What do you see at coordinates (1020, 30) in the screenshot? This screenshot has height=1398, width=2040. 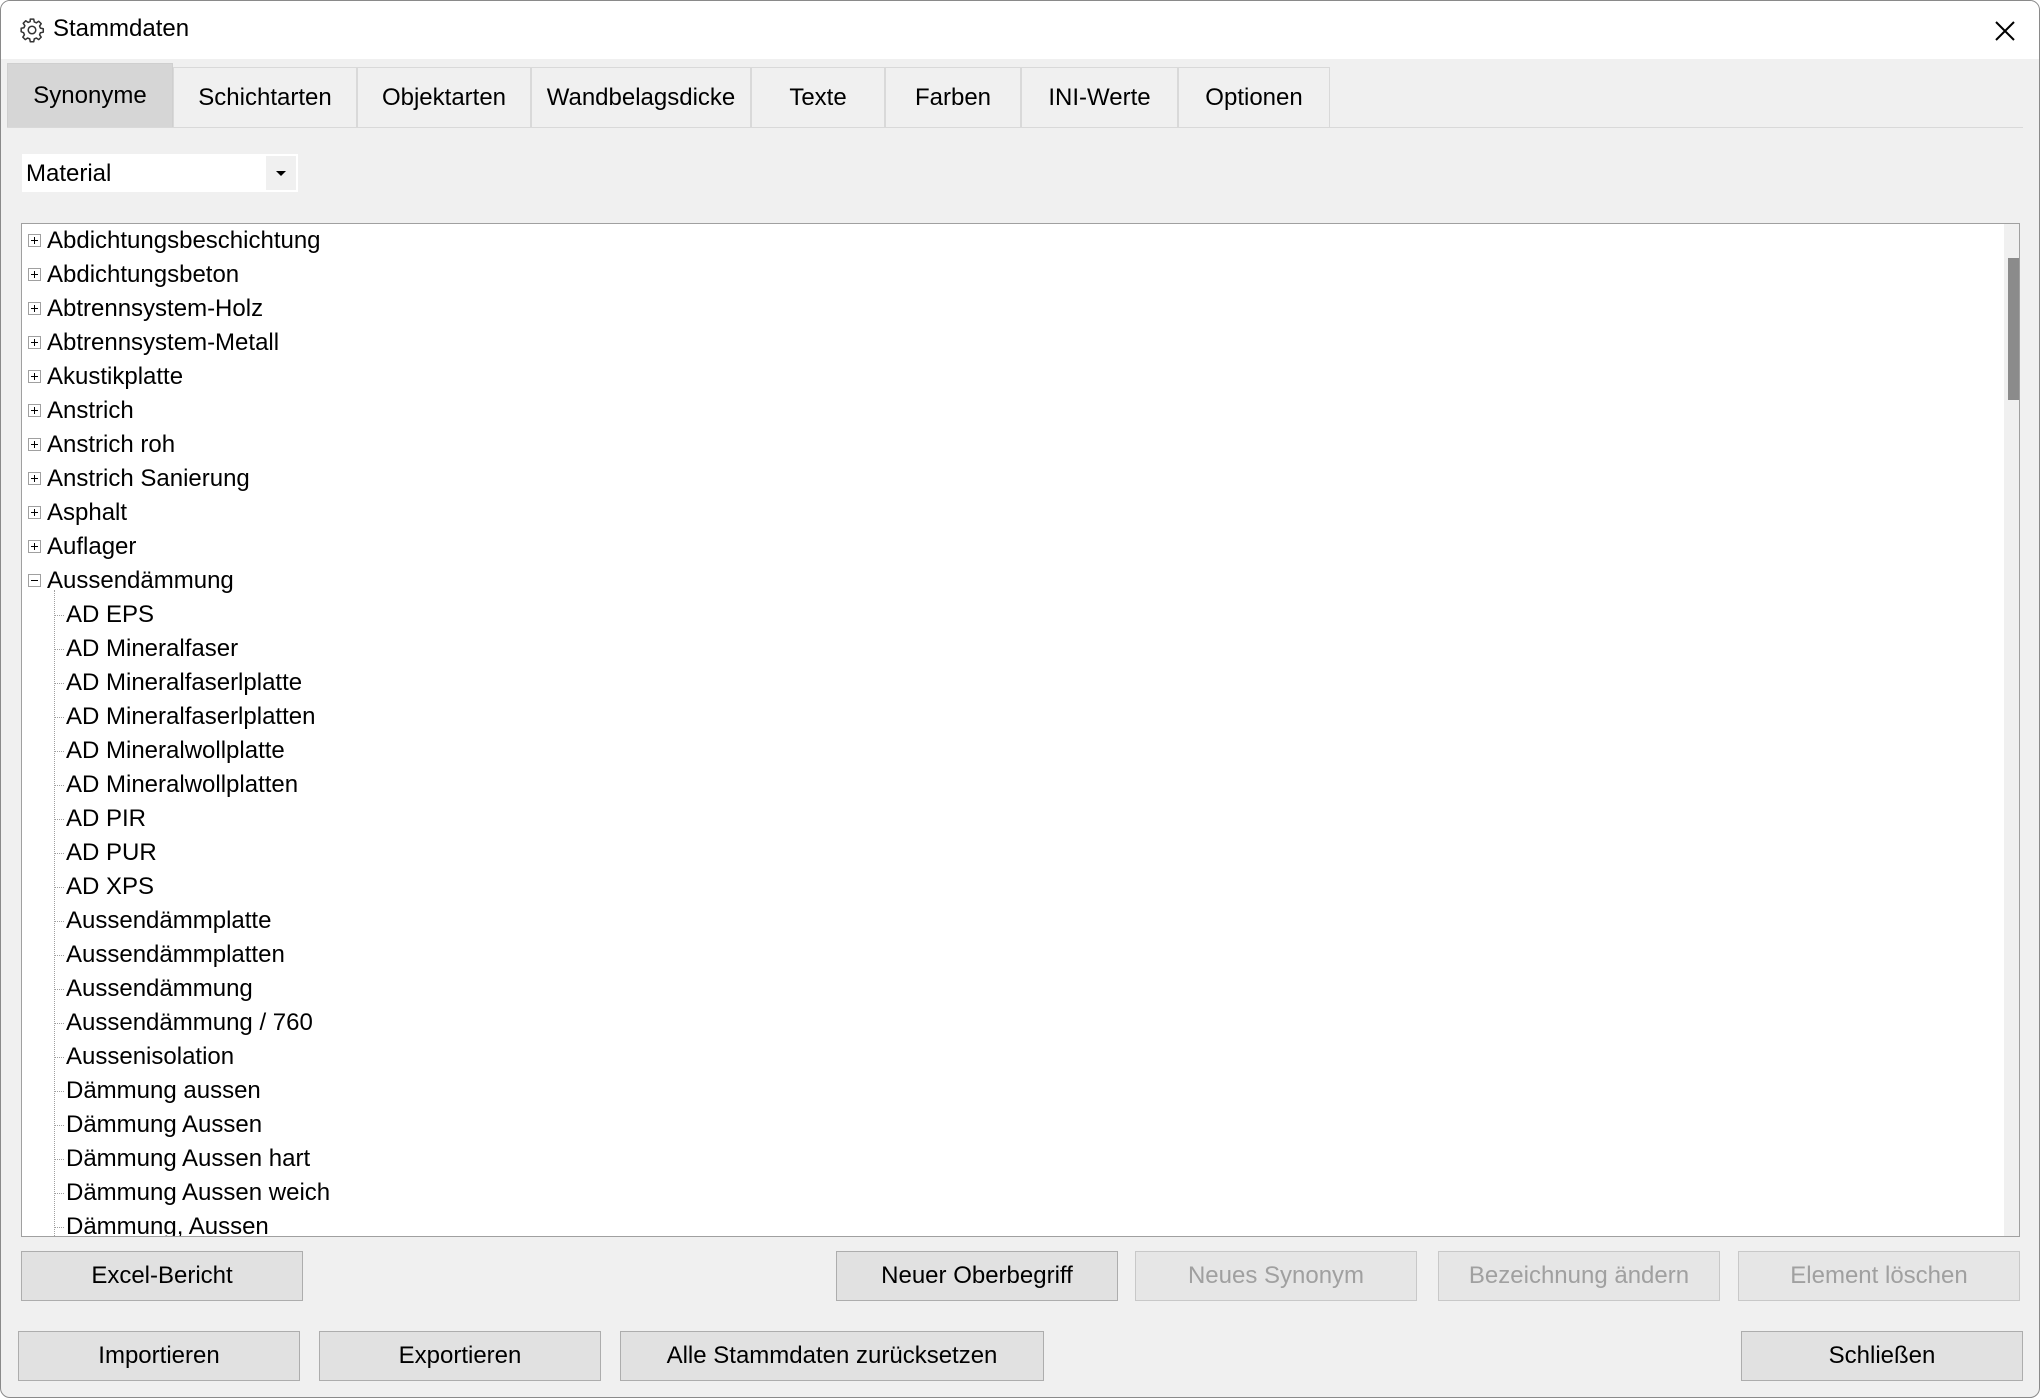 I see `title-bar: Stammdaten` at bounding box center [1020, 30].